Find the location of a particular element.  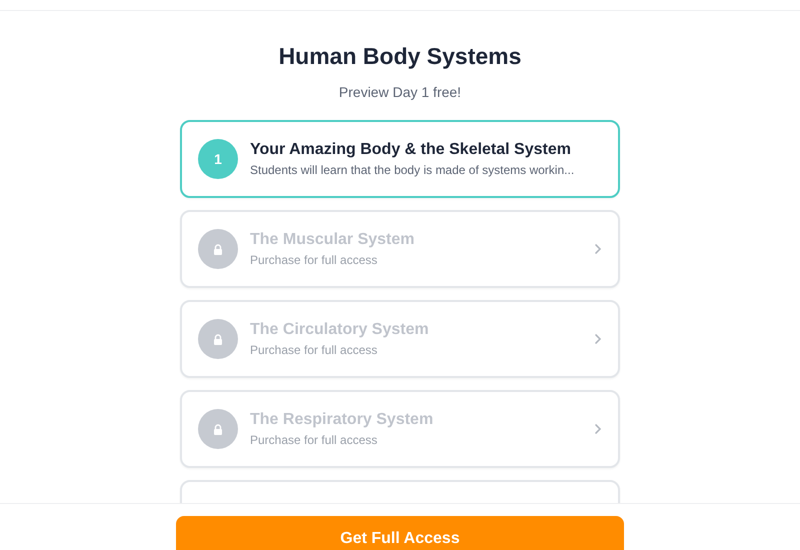

lesson-title: The Muscular System is located at coordinates (333, 240).